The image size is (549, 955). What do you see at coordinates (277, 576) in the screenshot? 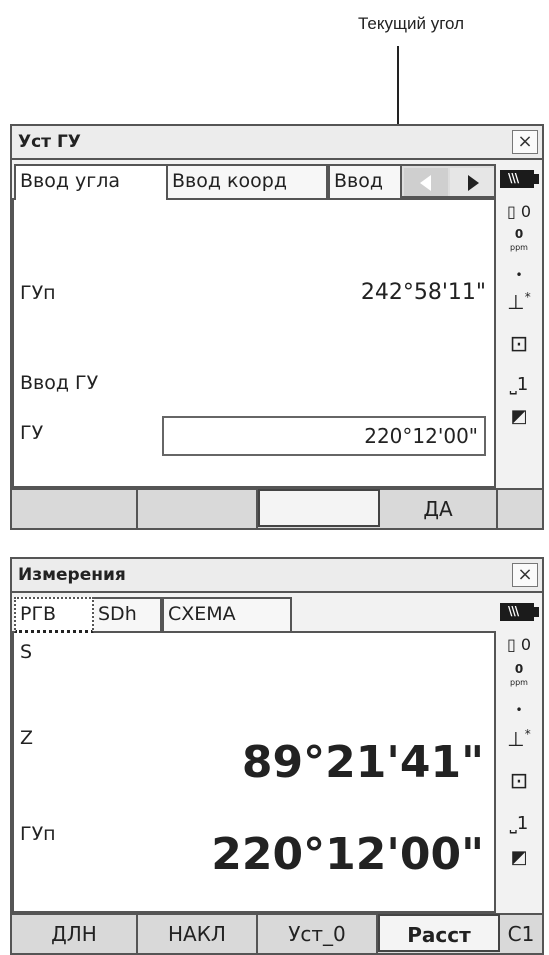
I see `titlebar: Измерения ×` at bounding box center [277, 576].